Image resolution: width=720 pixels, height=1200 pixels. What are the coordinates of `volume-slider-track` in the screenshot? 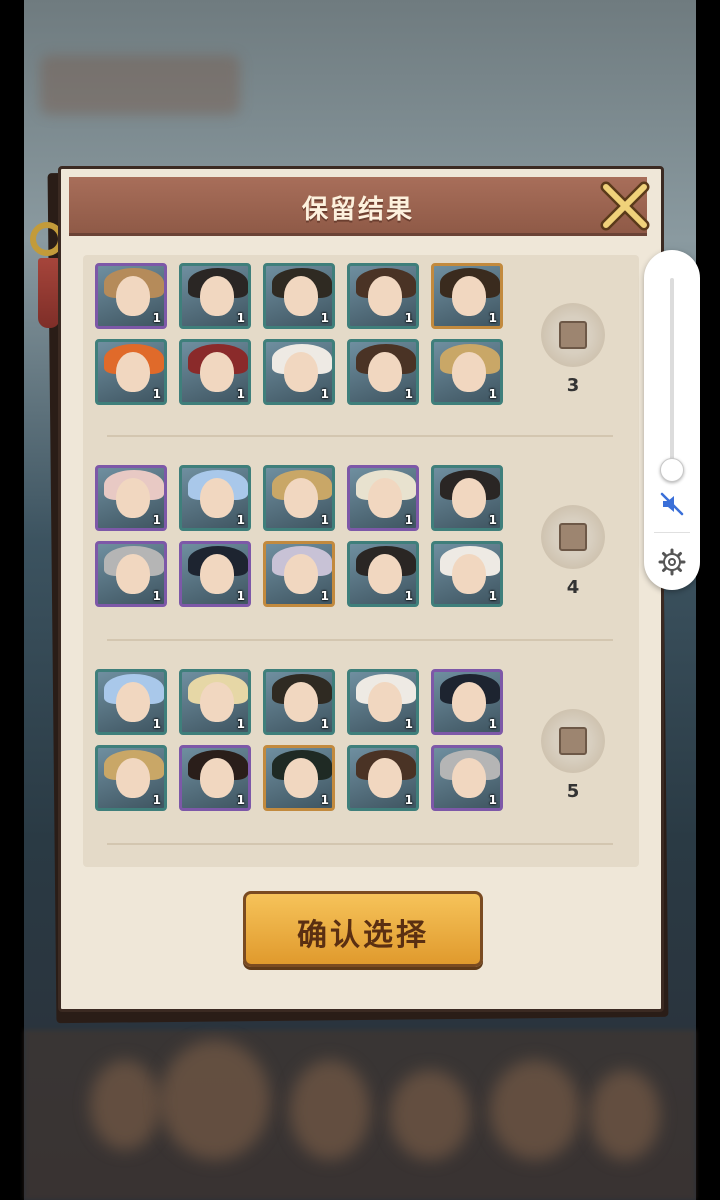 It's located at (672, 373).